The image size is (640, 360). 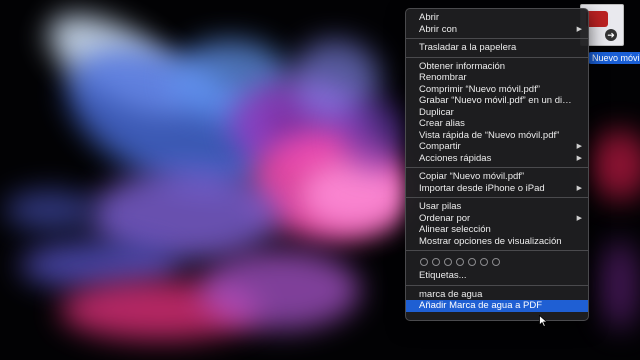 What do you see at coordinates (443, 77) in the screenshot?
I see `menu-item-label: Renombrar` at bounding box center [443, 77].